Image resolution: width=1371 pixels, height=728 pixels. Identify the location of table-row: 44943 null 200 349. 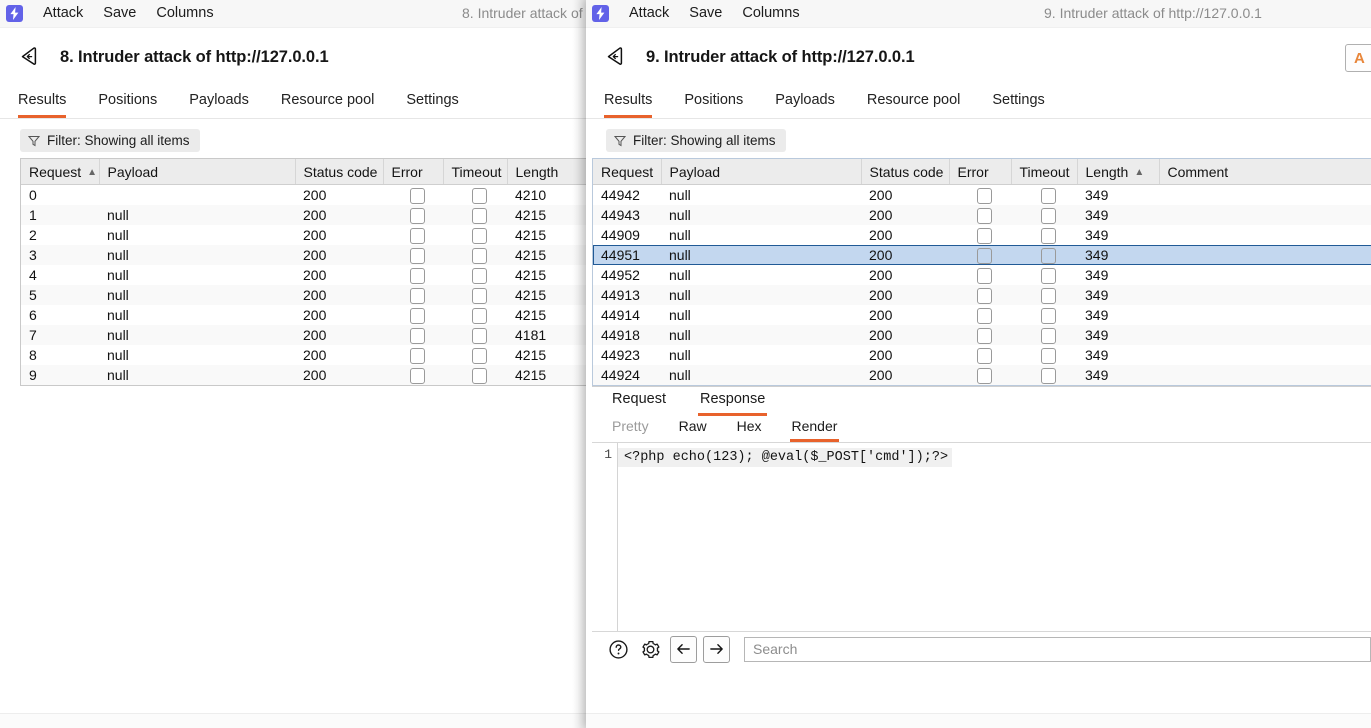
(982, 215).